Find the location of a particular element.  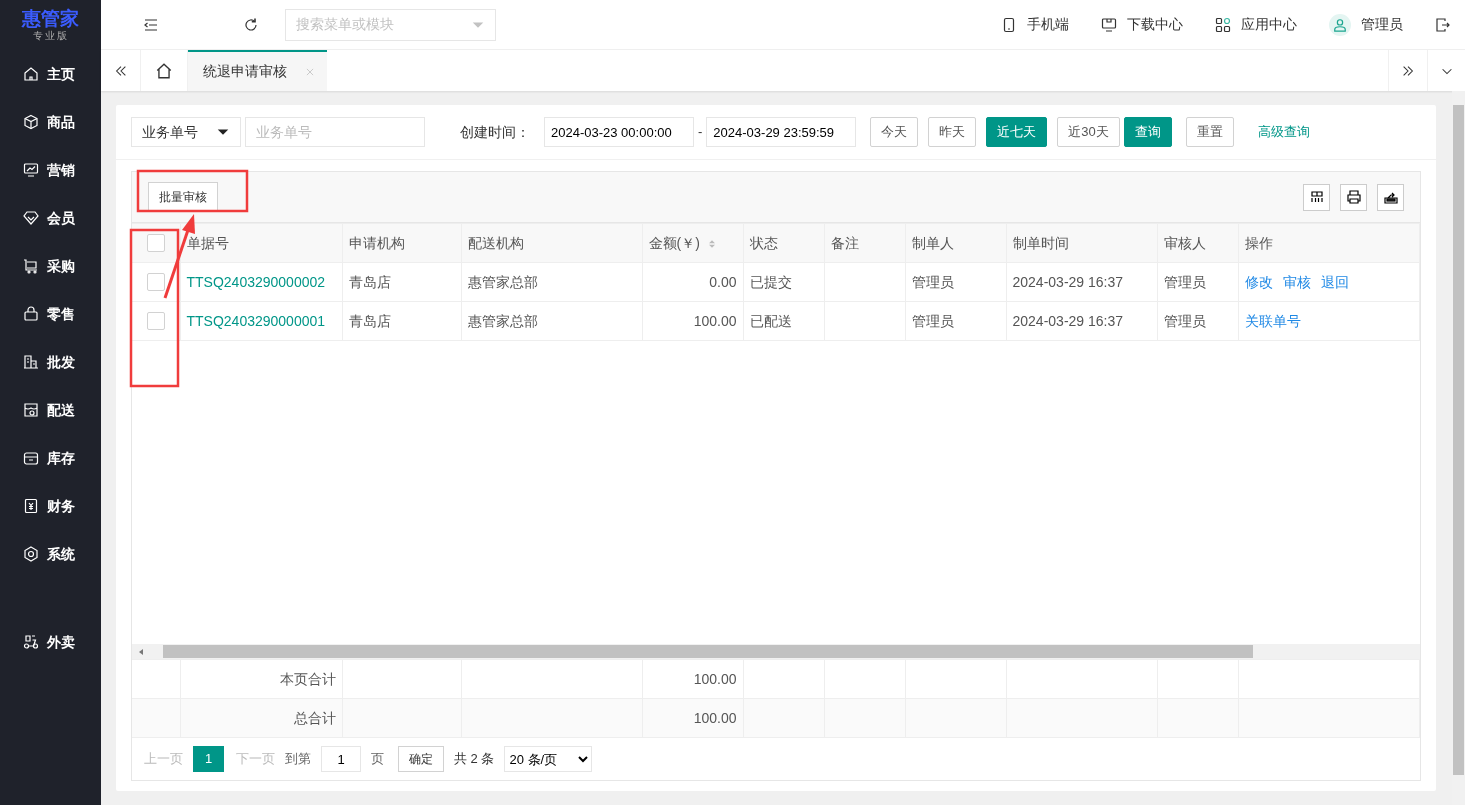

date-field: 2024-03-23 00:00:00 is located at coordinates (619, 132).